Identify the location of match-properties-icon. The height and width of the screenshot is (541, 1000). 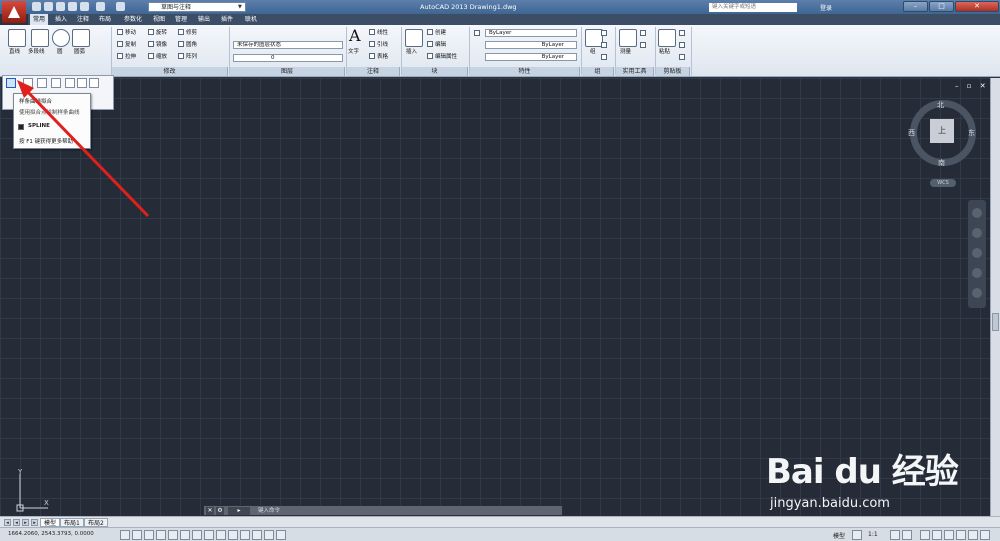
(477, 33).